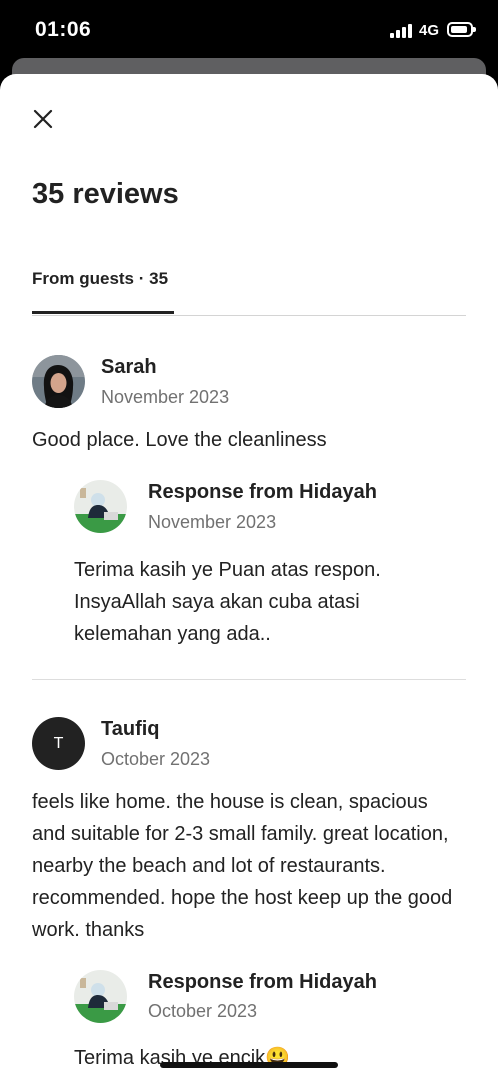 This screenshot has width=498, height=1084. What do you see at coordinates (156, 759) in the screenshot?
I see `review-date: October 2023` at bounding box center [156, 759].